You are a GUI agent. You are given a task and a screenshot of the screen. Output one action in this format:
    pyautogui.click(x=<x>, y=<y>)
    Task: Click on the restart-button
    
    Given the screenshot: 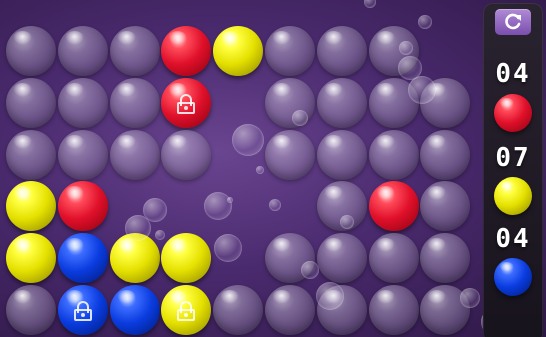 What is the action you would take?
    pyautogui.click(x=513, y=22)
    